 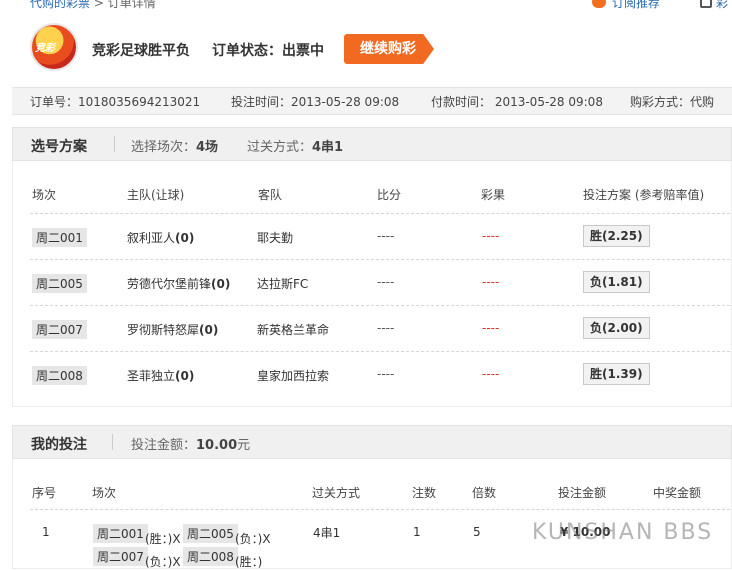 I want to click on home-team: 圣菲独立(0), so click(x=160, y=375).